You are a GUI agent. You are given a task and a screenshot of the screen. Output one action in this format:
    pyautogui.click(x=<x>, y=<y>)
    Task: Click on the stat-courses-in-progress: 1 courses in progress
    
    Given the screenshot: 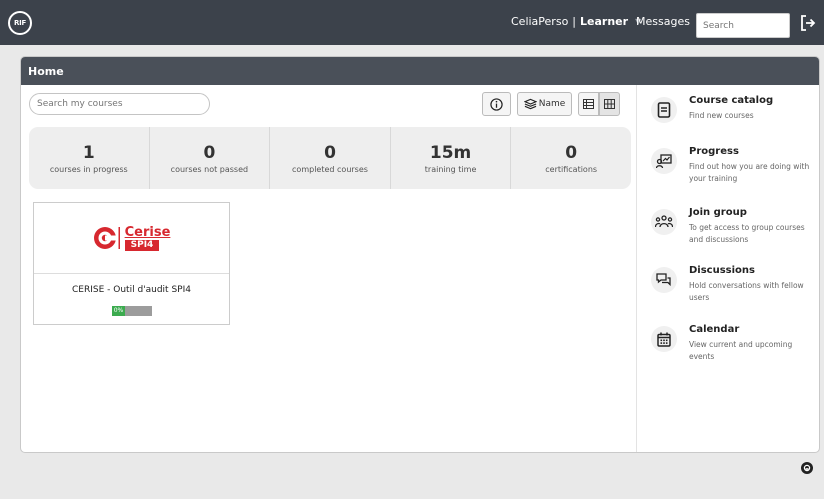 What is the action you would take?
    pyautogui.click(x=89, y=158)
    